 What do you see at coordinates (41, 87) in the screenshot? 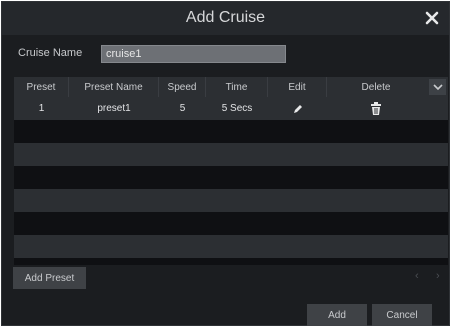
I see `column-header-preset: Preset` at bounding box center [41, 87].